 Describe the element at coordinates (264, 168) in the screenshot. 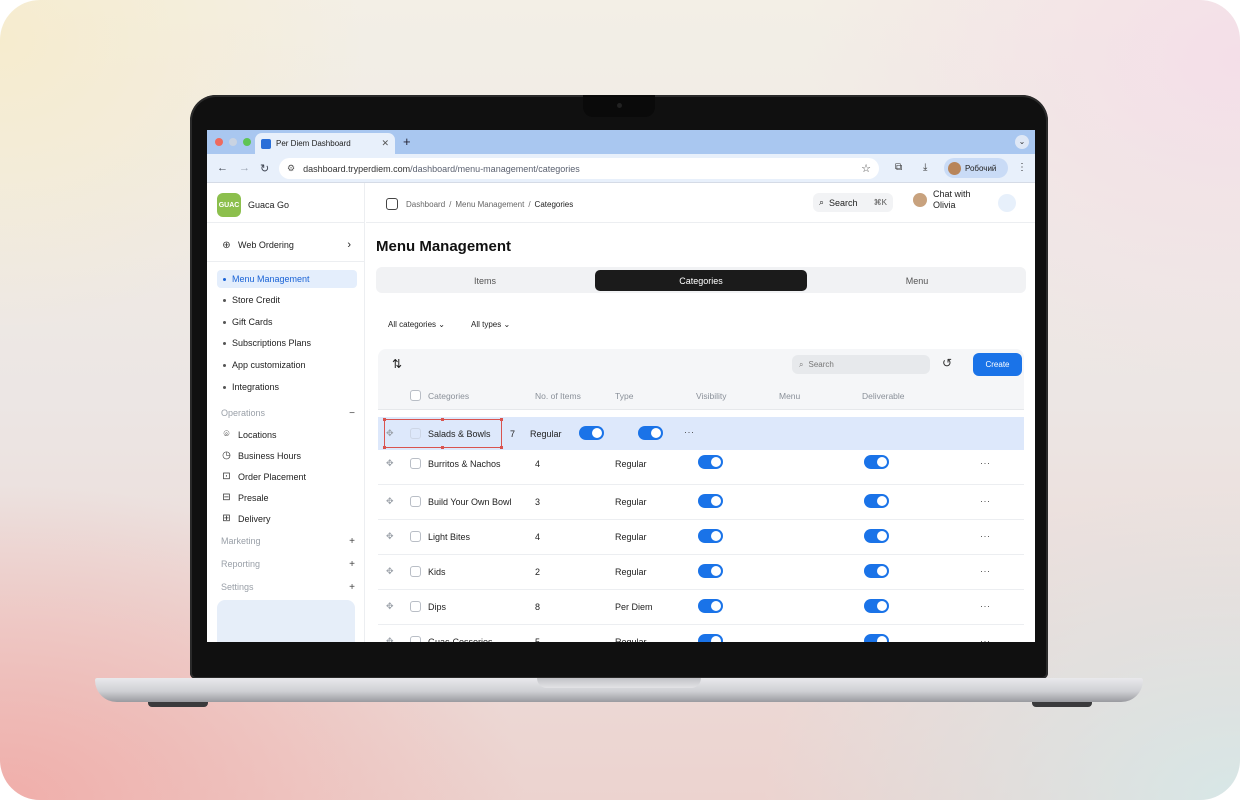

I see `reload-icon: ↻` at that location.